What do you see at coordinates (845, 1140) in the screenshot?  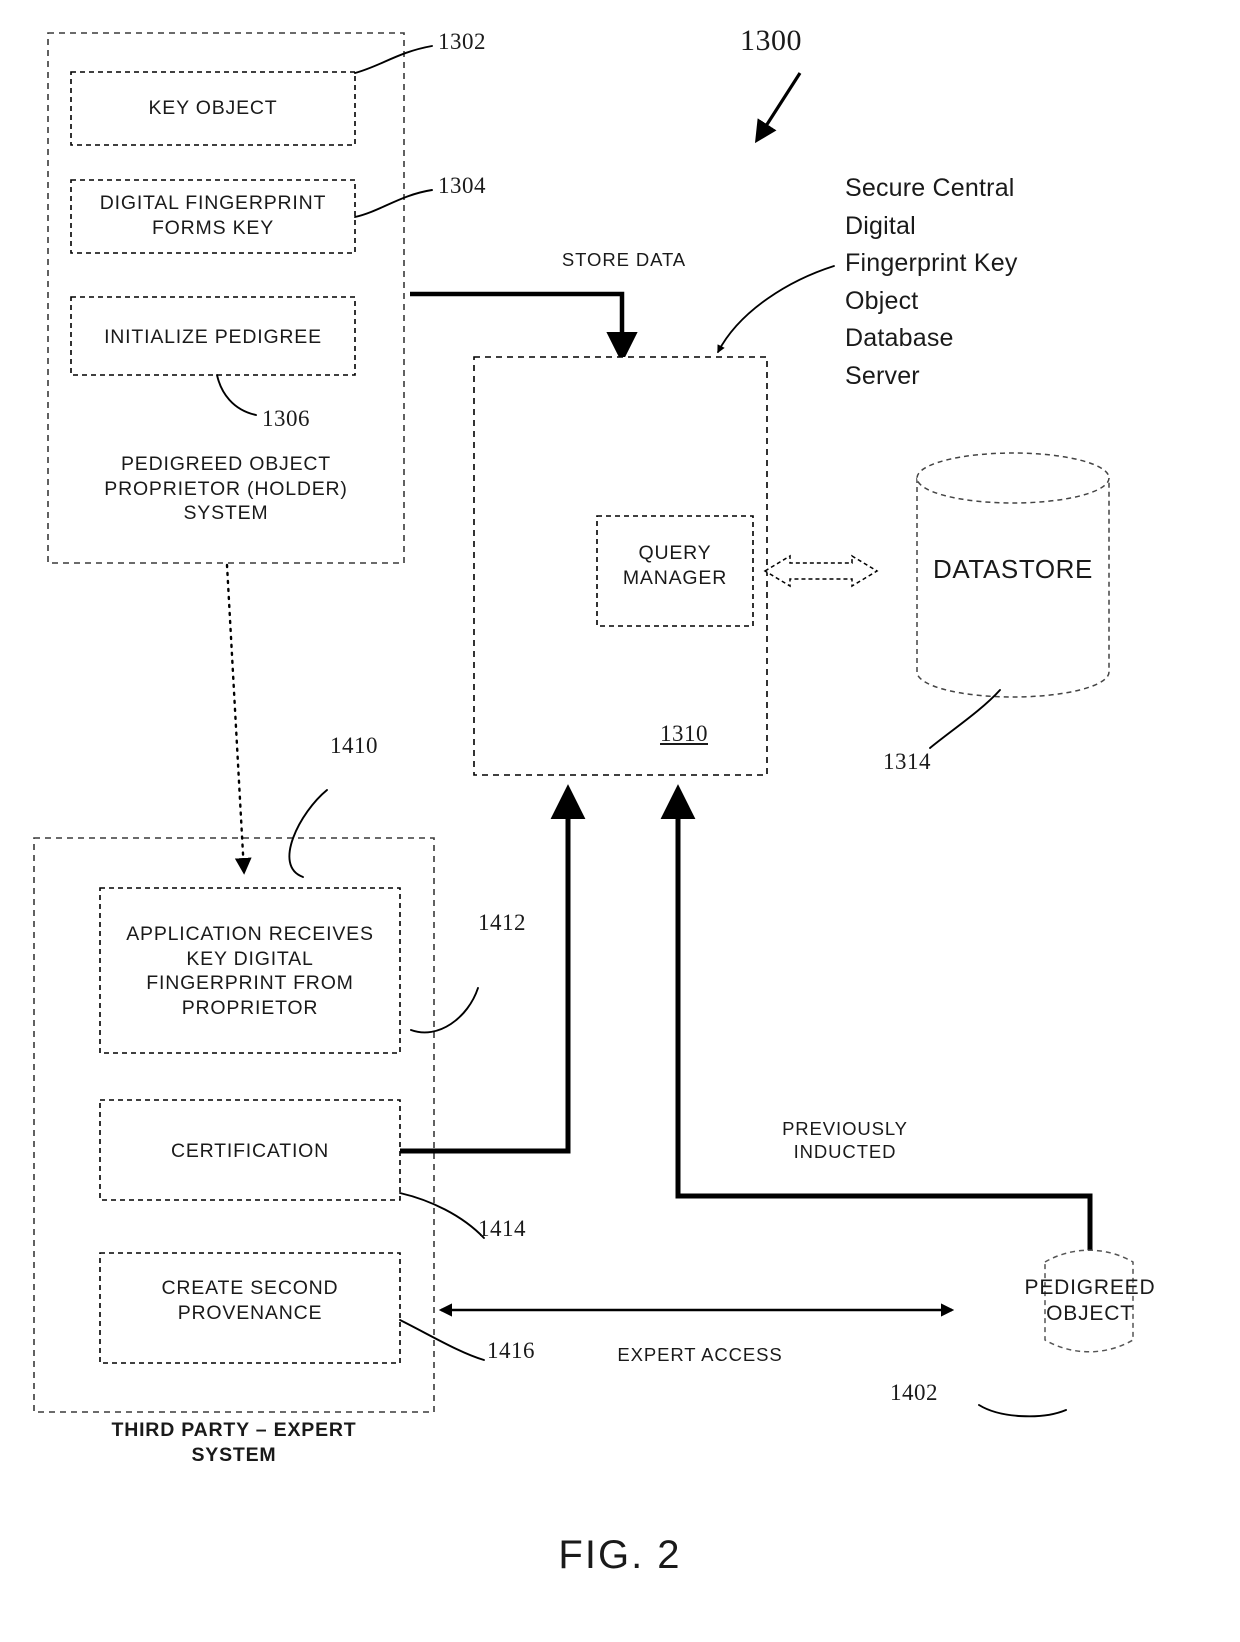 I see `previously-inducted-flow-label: PREVIOUSLY INDUCTED` at bounding box center [845, 1140].